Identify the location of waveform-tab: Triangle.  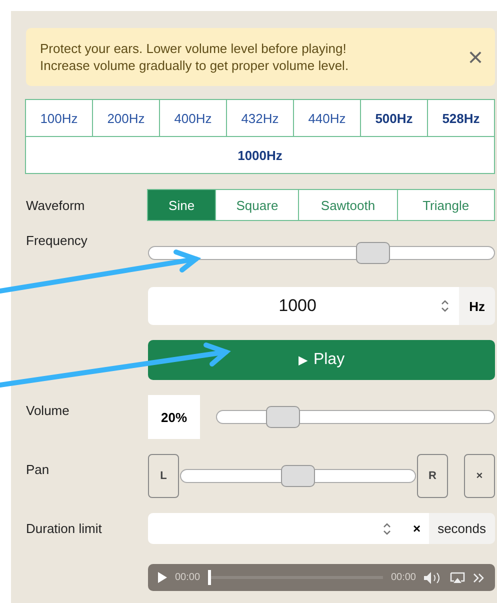
(445, 205).